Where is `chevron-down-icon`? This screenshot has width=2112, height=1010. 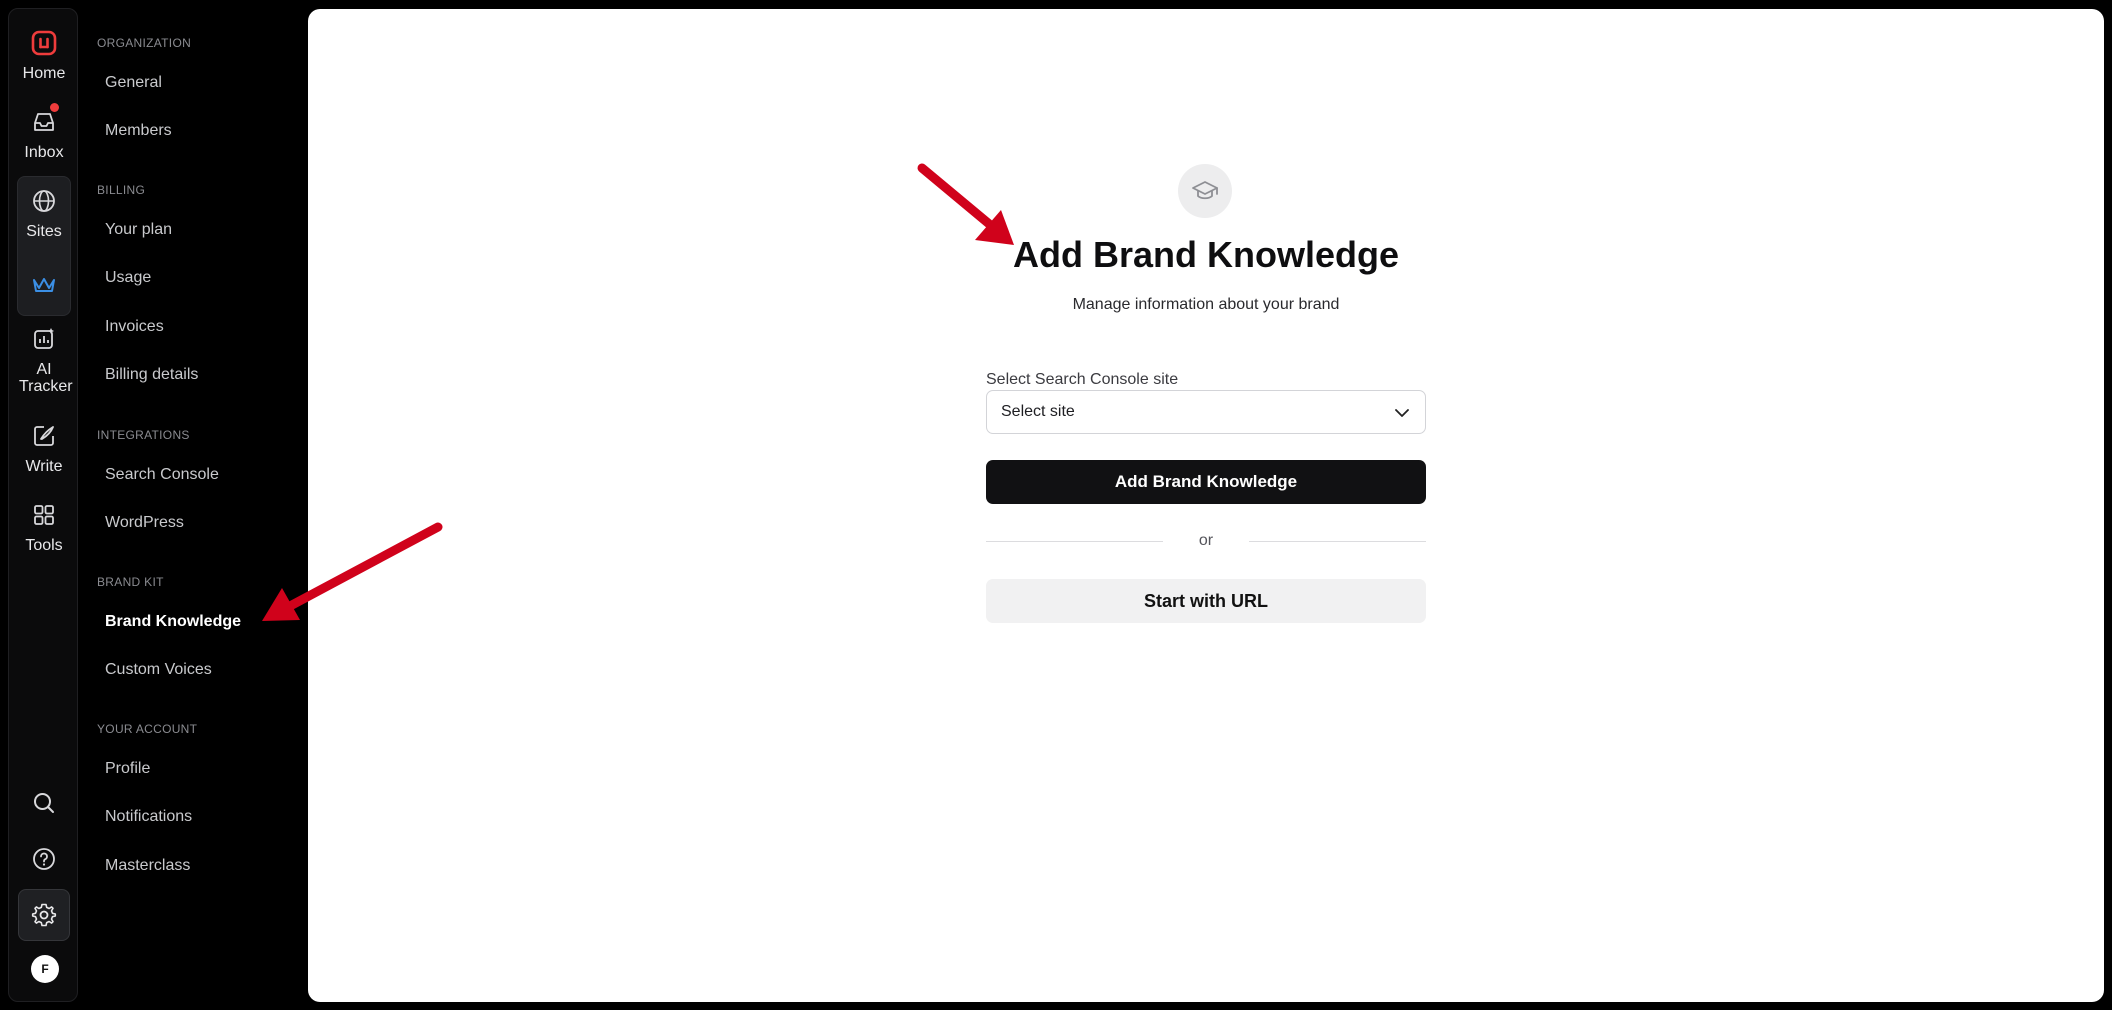
chevron-down-icon is located at coordinates (1402, 413).